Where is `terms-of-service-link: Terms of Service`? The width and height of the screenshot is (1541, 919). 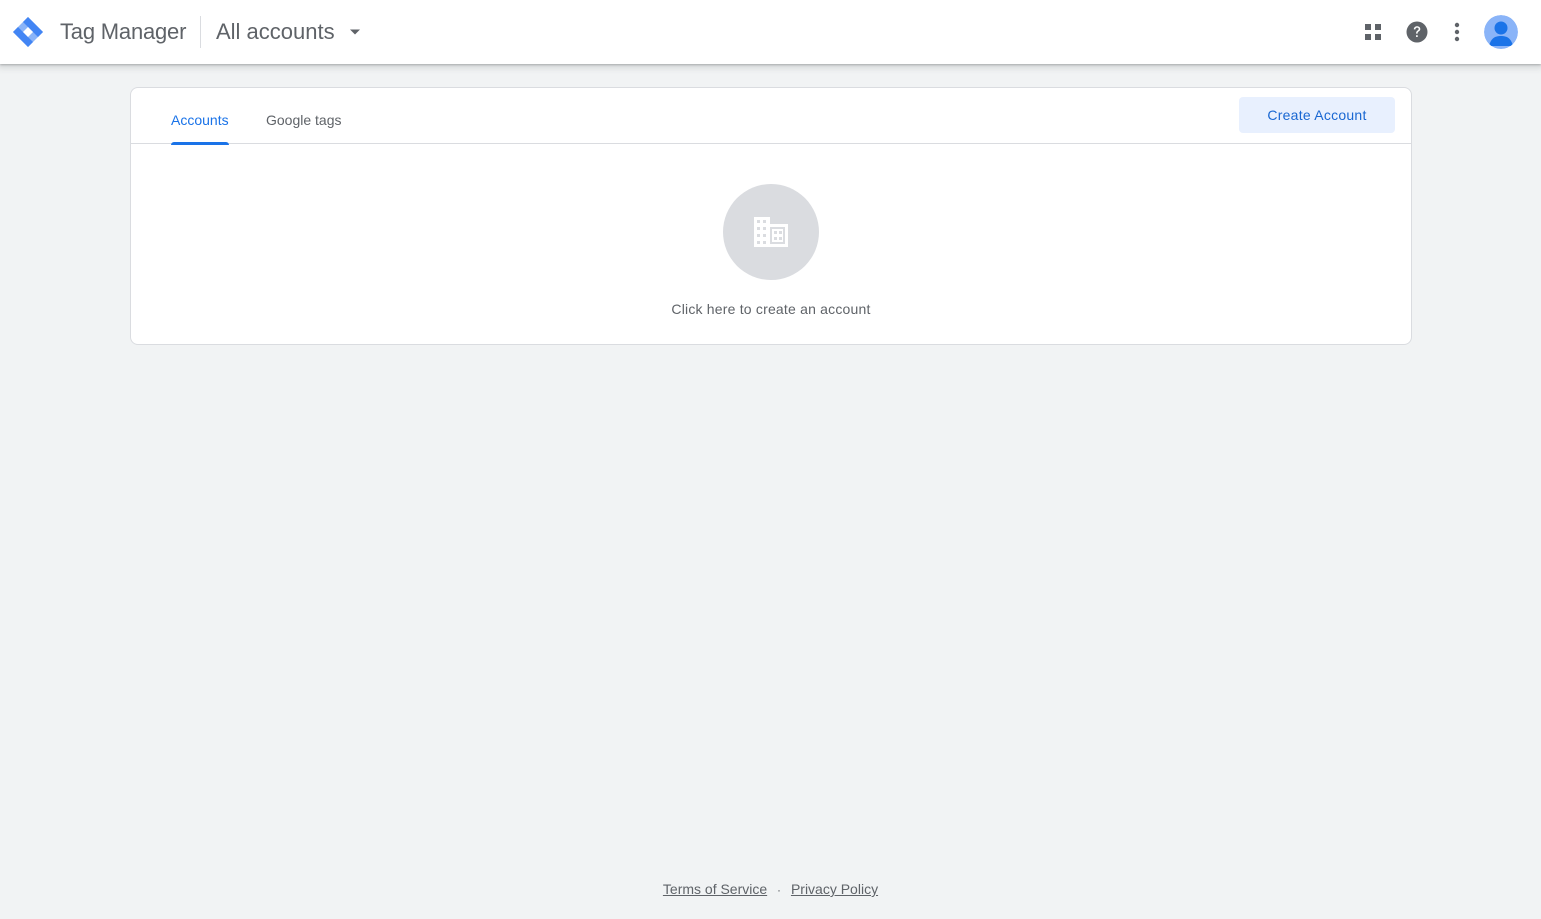
terms-of-service-link: Terms of Service is located at coordinates (715, 889).